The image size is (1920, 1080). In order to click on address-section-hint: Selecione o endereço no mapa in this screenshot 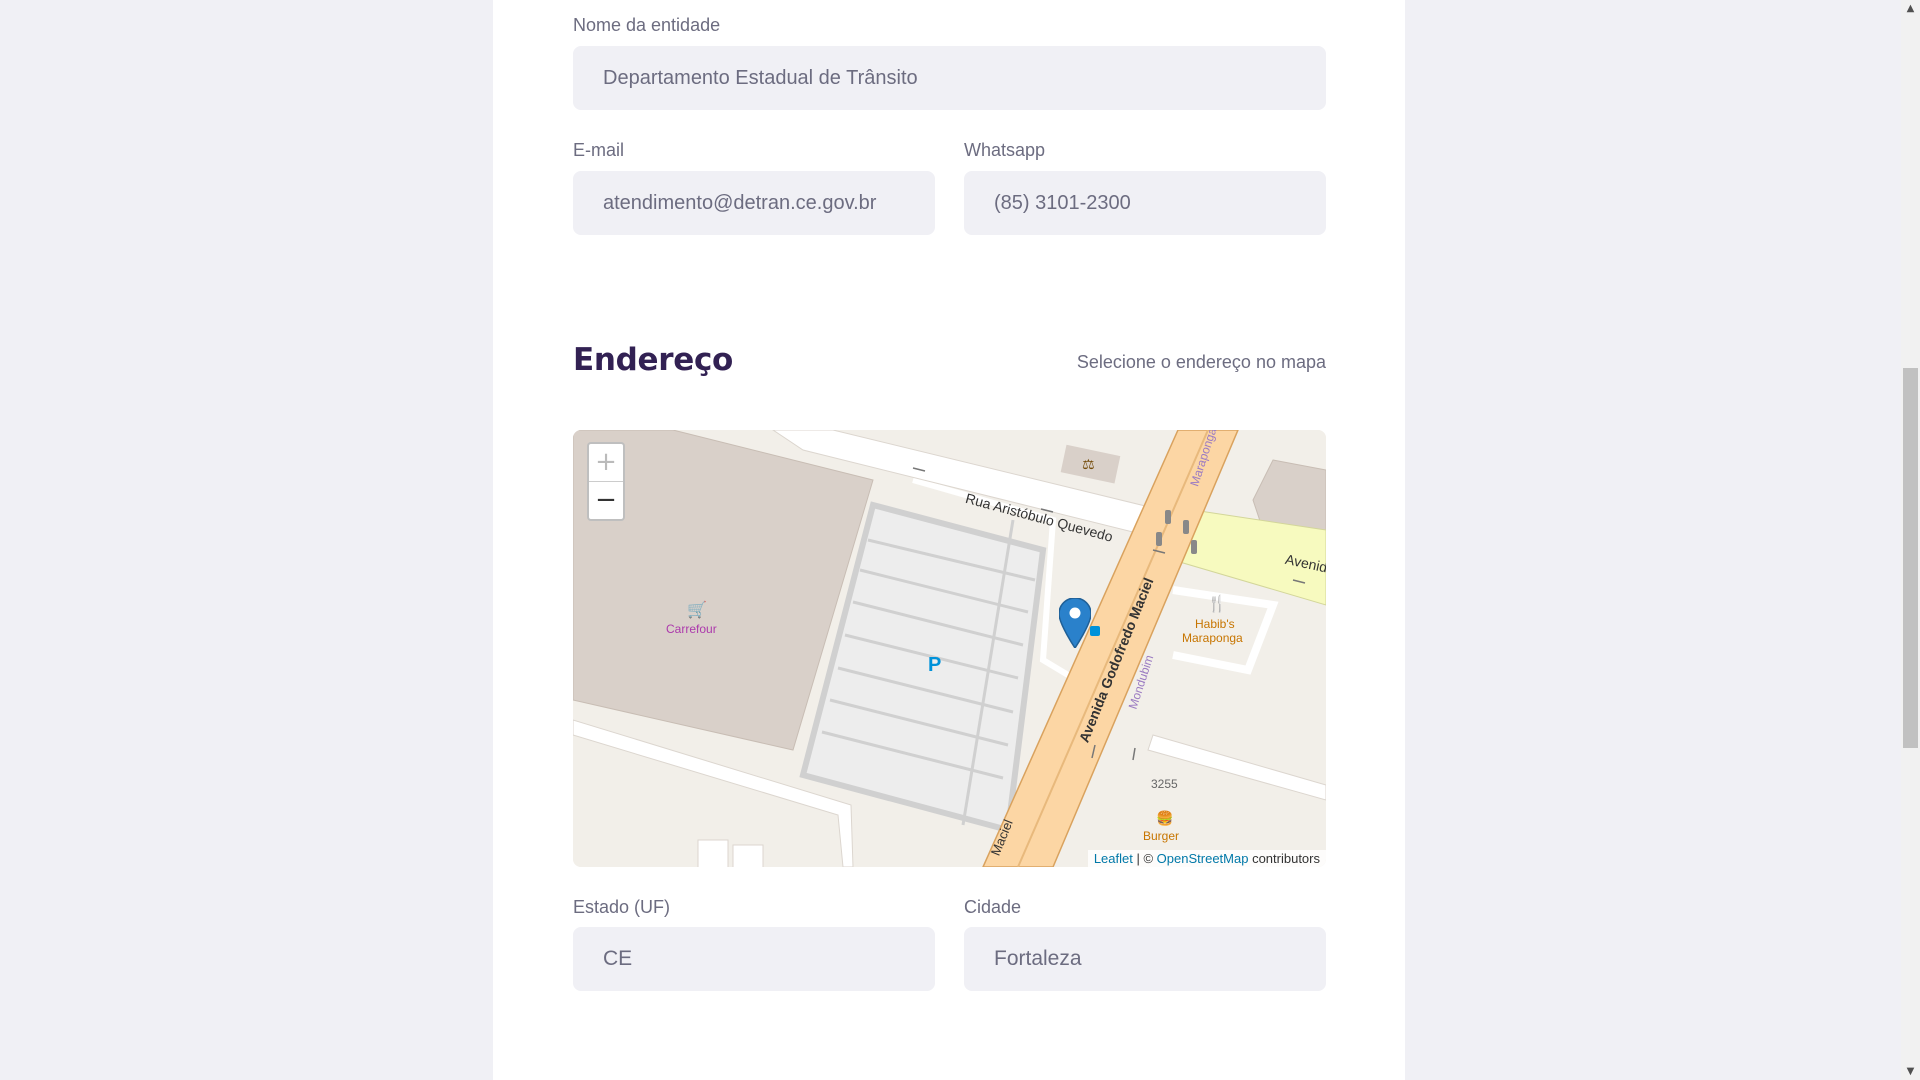, I will do `click(1201, 362)`.